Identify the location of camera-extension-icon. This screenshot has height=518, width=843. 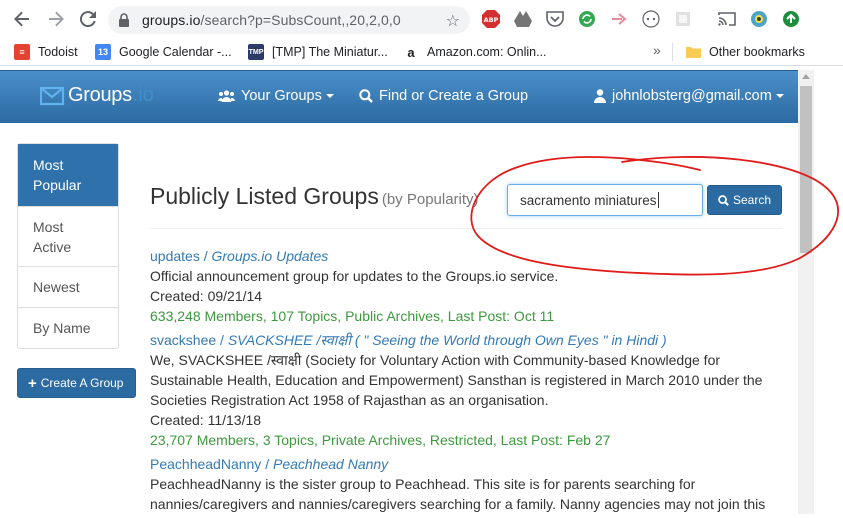
(759, 19).